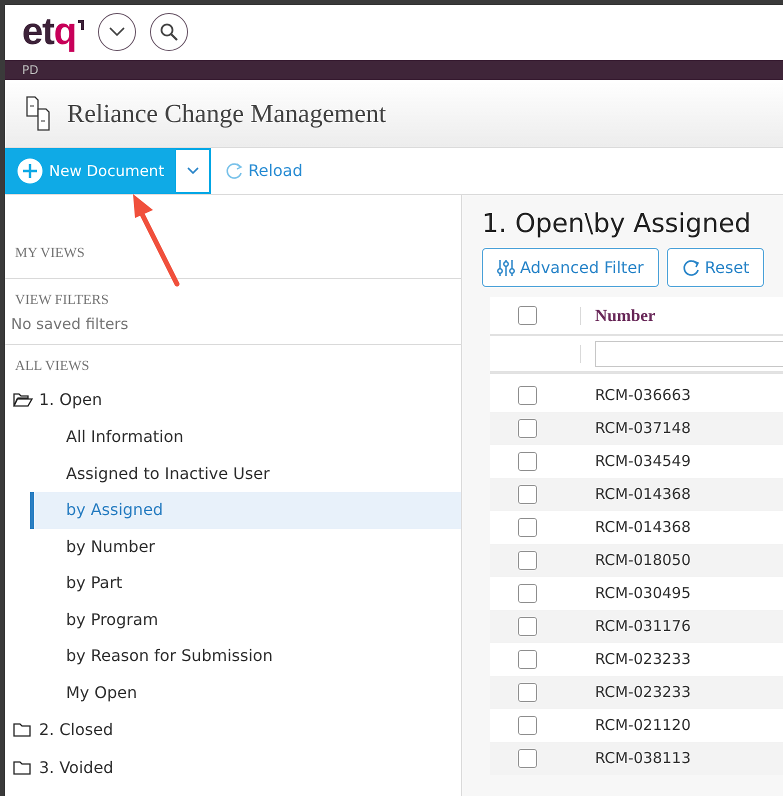 The image size is (783, 796). I want to click on tree-folder: 1. Open, so click(233, 400).